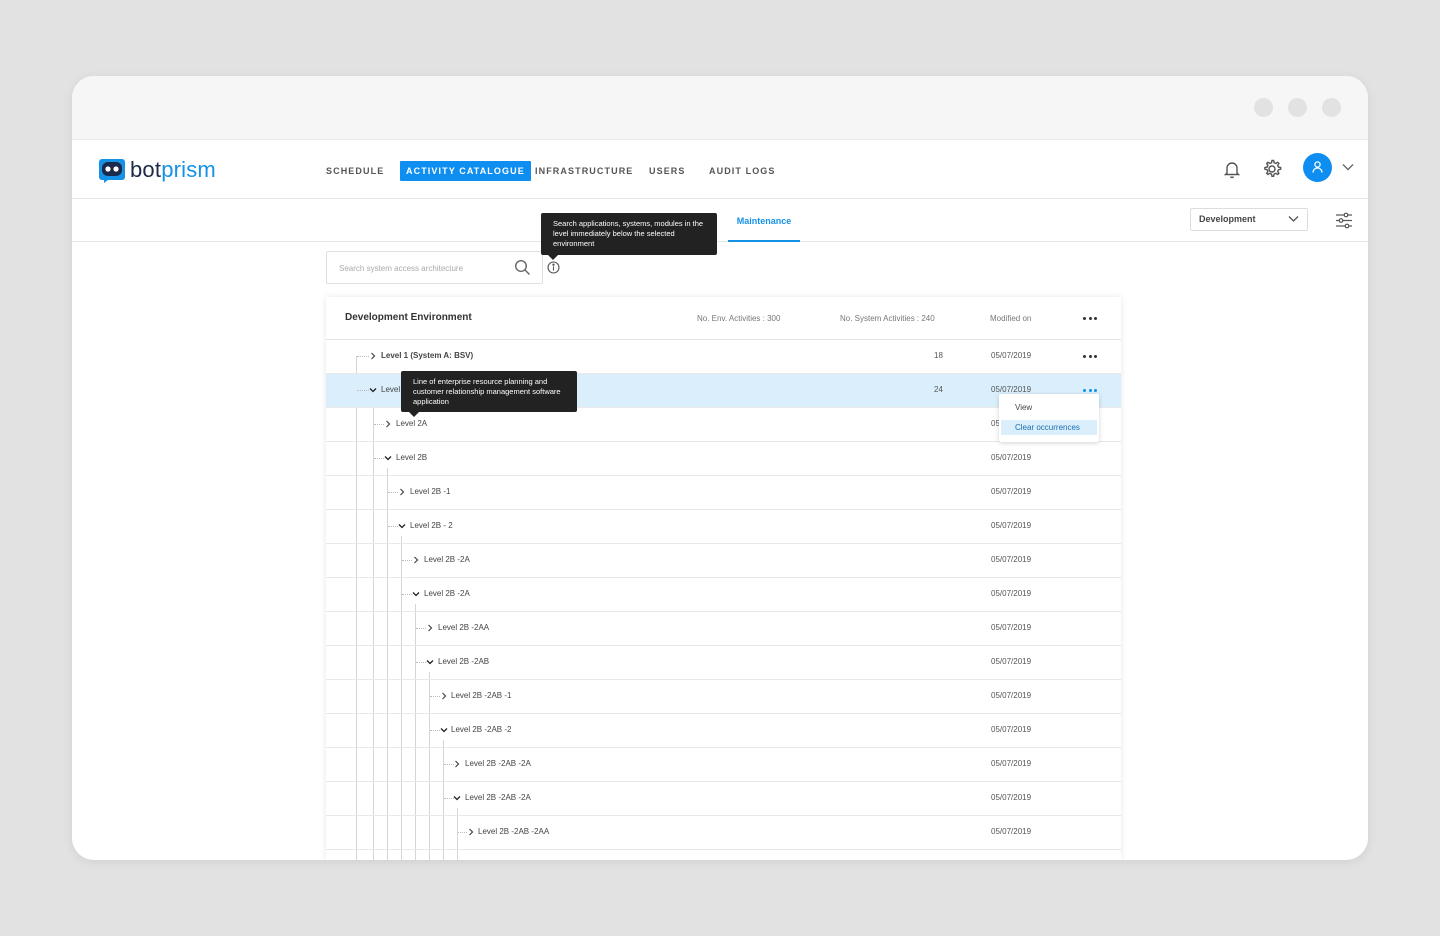  Describe the element at coordinates (430, 491) in the screenshot. I see `row-label: Level 2B -1` at that location.